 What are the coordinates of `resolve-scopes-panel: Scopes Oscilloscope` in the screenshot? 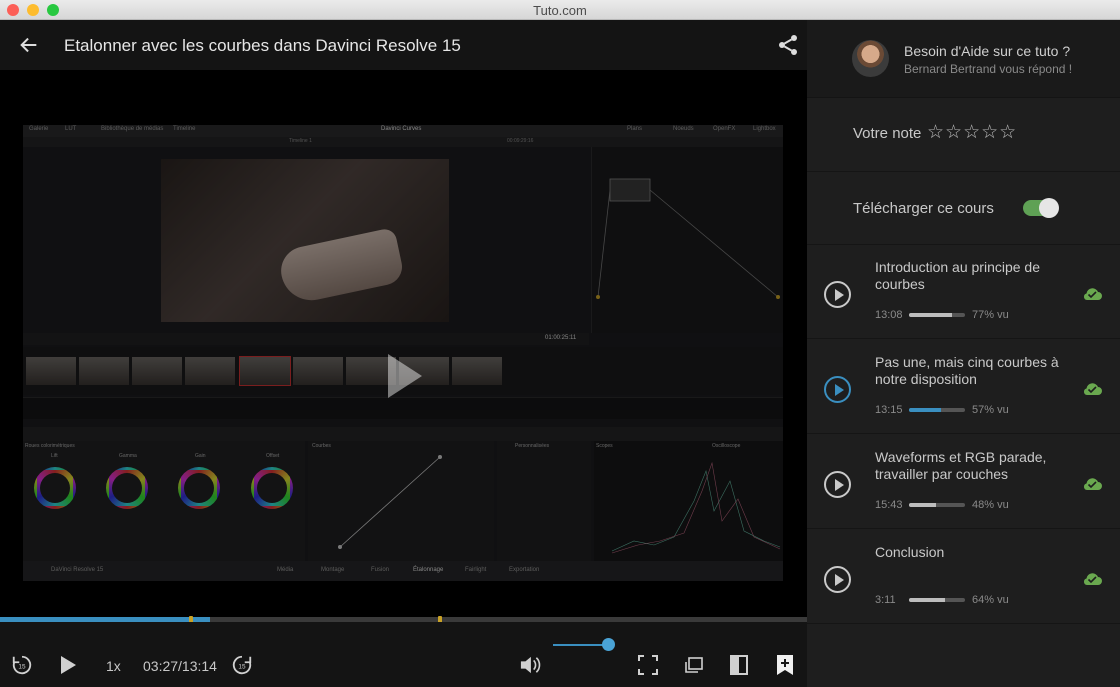 It's located at (688, 501).